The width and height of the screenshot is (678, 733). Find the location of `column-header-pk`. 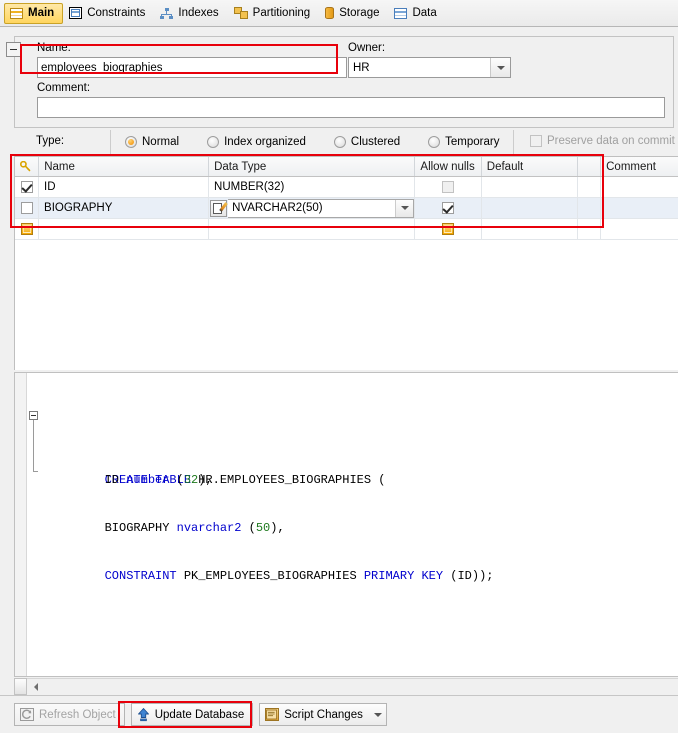

column-header-pk is located at coordinates (27, 166).